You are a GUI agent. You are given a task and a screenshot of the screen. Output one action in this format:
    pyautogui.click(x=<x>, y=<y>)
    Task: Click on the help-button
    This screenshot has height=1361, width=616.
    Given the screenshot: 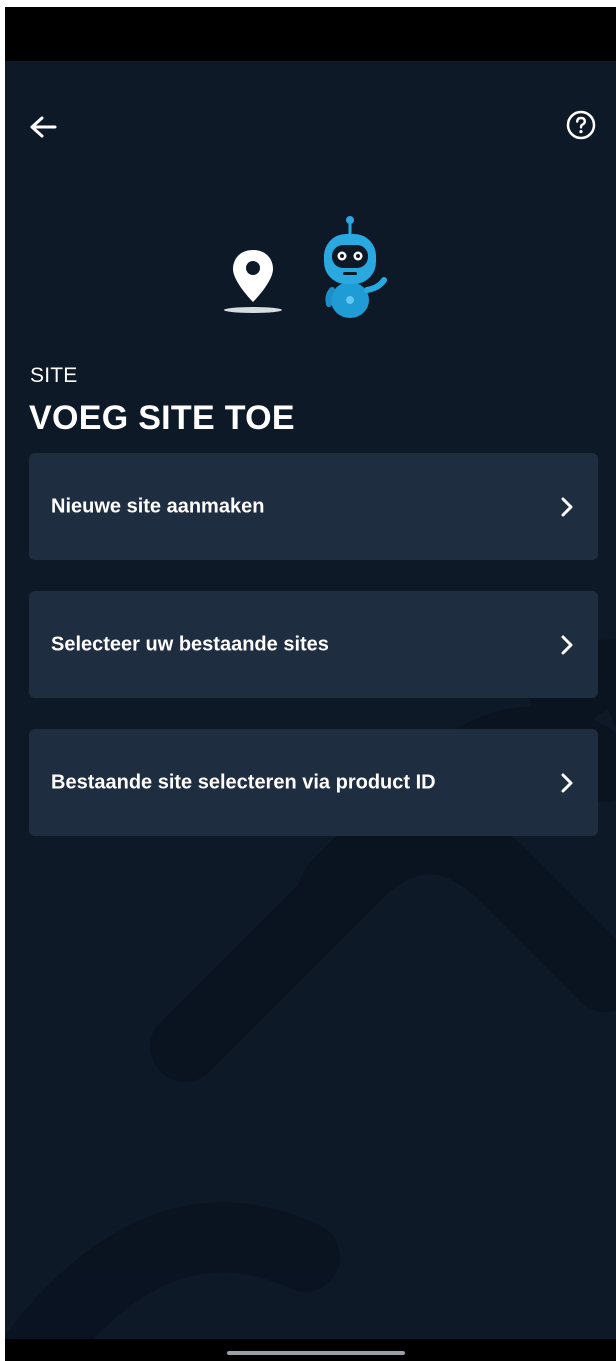 What is the action you would take?
    pyautogui.click(x=581, y=125)
    